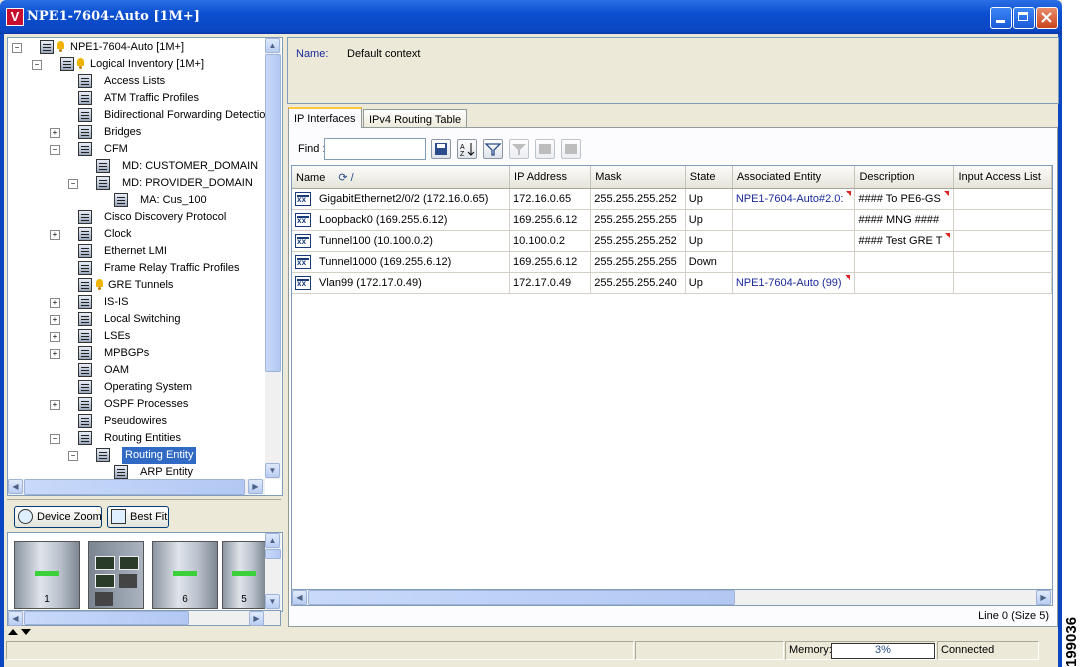 The image size is (1084, 667). Describe the element at coordinates (519, 149) in the screenshot. I see `advanced-filter-button` at that location.